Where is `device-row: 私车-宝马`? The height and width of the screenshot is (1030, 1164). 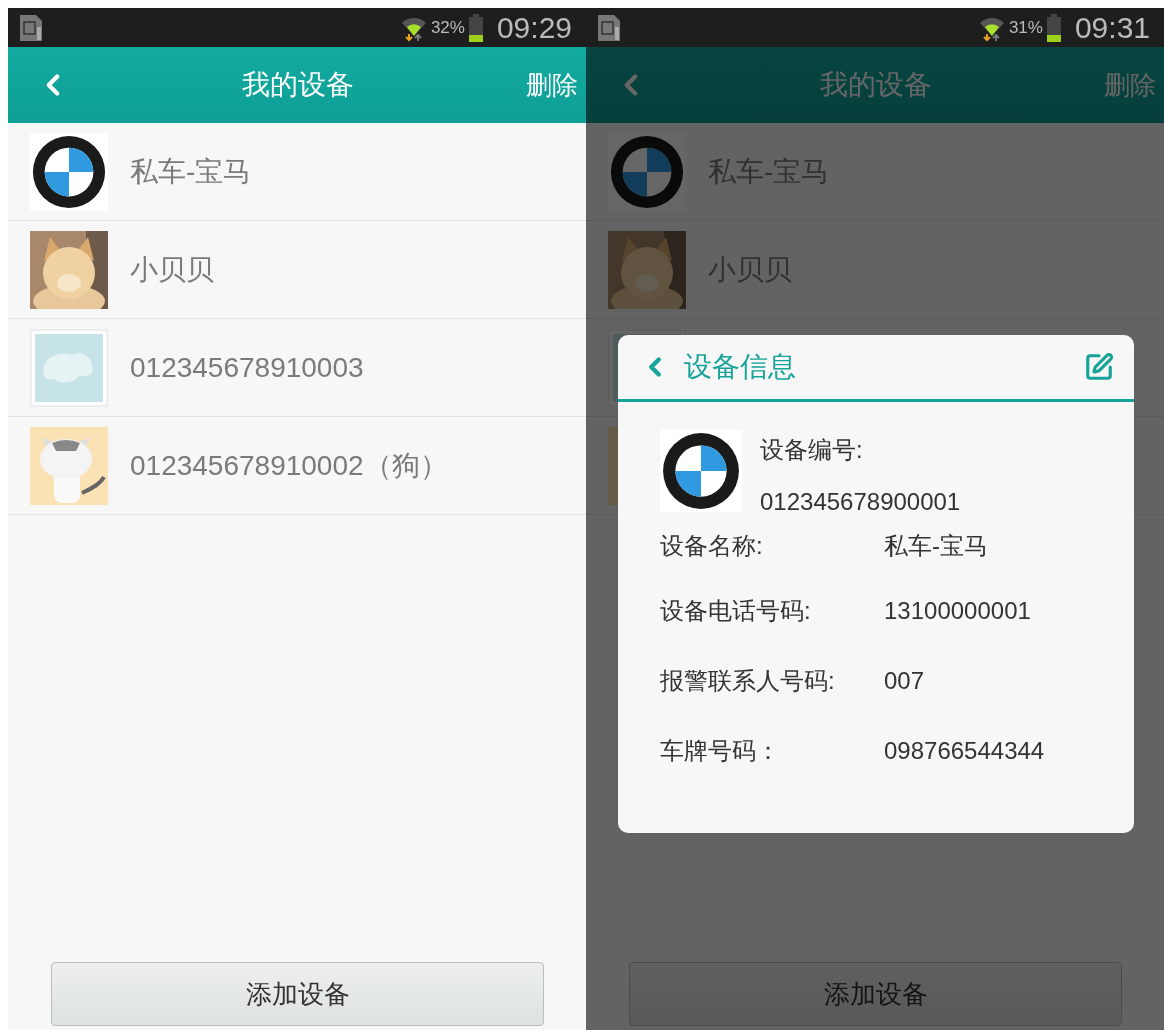 device-row: 私车-宝马 is located at coordinates (297, 172).